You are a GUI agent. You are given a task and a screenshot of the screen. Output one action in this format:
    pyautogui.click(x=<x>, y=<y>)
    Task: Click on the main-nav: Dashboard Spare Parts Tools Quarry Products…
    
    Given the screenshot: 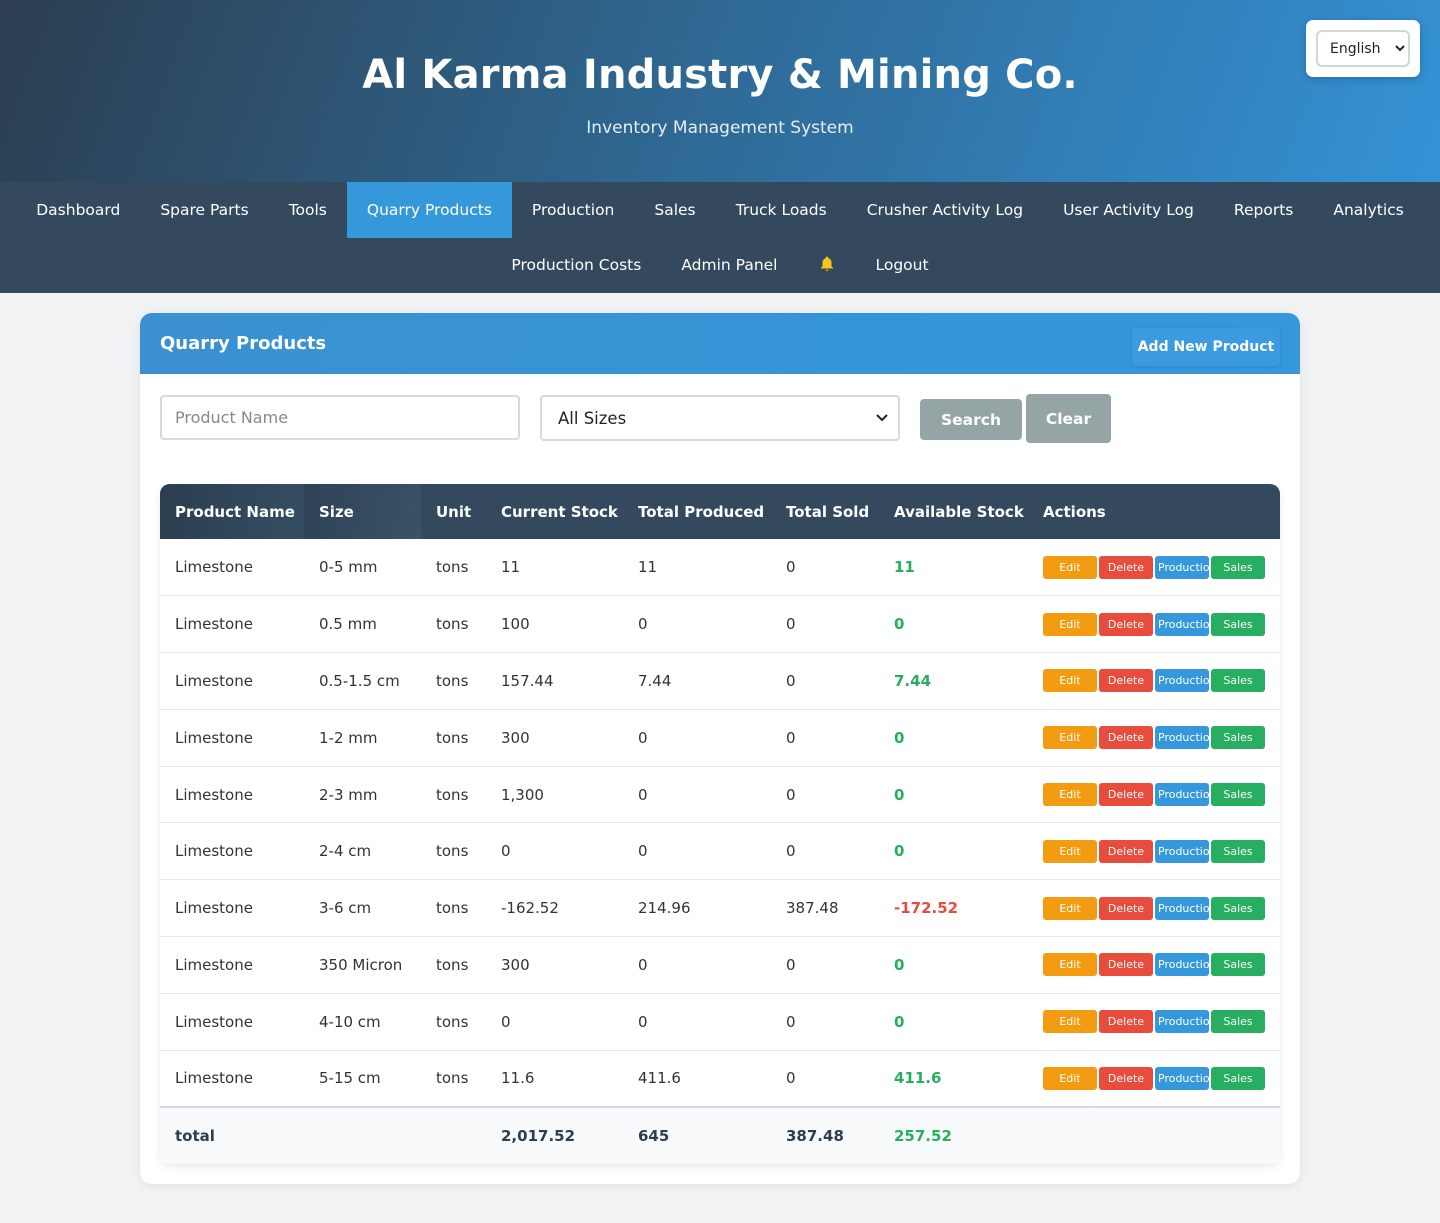 What is the action you would take?
    pyautogui.click(x=720, y=237)
    